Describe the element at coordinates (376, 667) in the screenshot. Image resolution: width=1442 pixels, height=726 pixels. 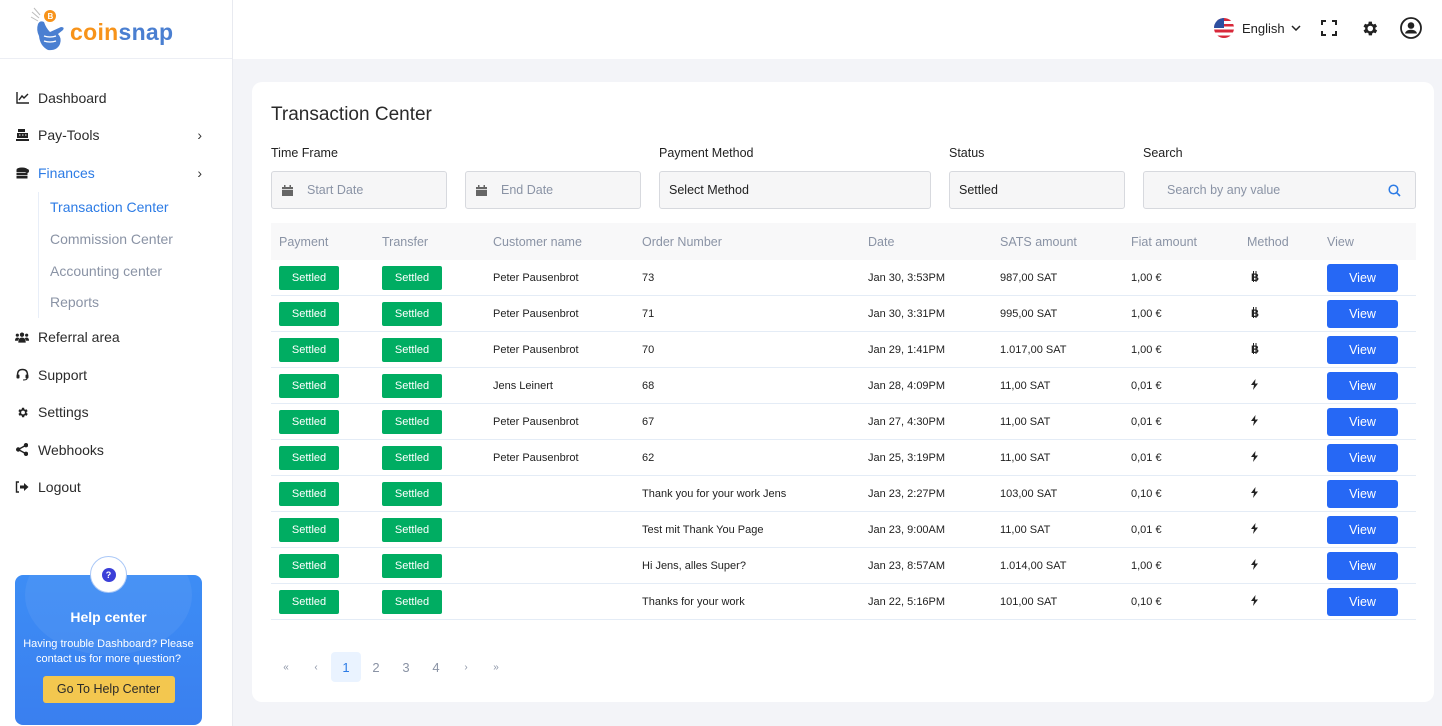
I see `page-button-2: 2` at that location.